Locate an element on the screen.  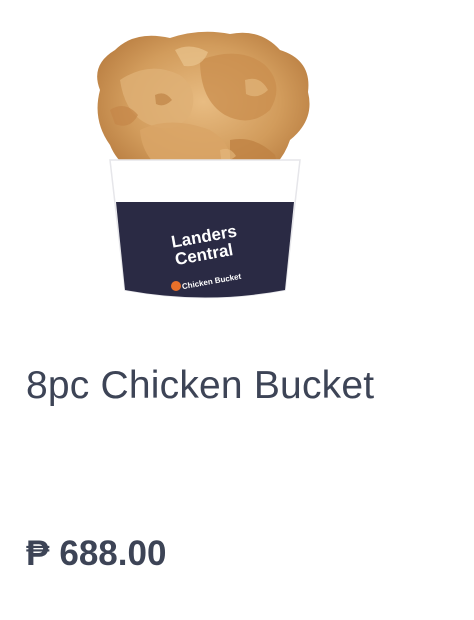
product-price: ₱ 688.00 is located at coordinates (96, 554).